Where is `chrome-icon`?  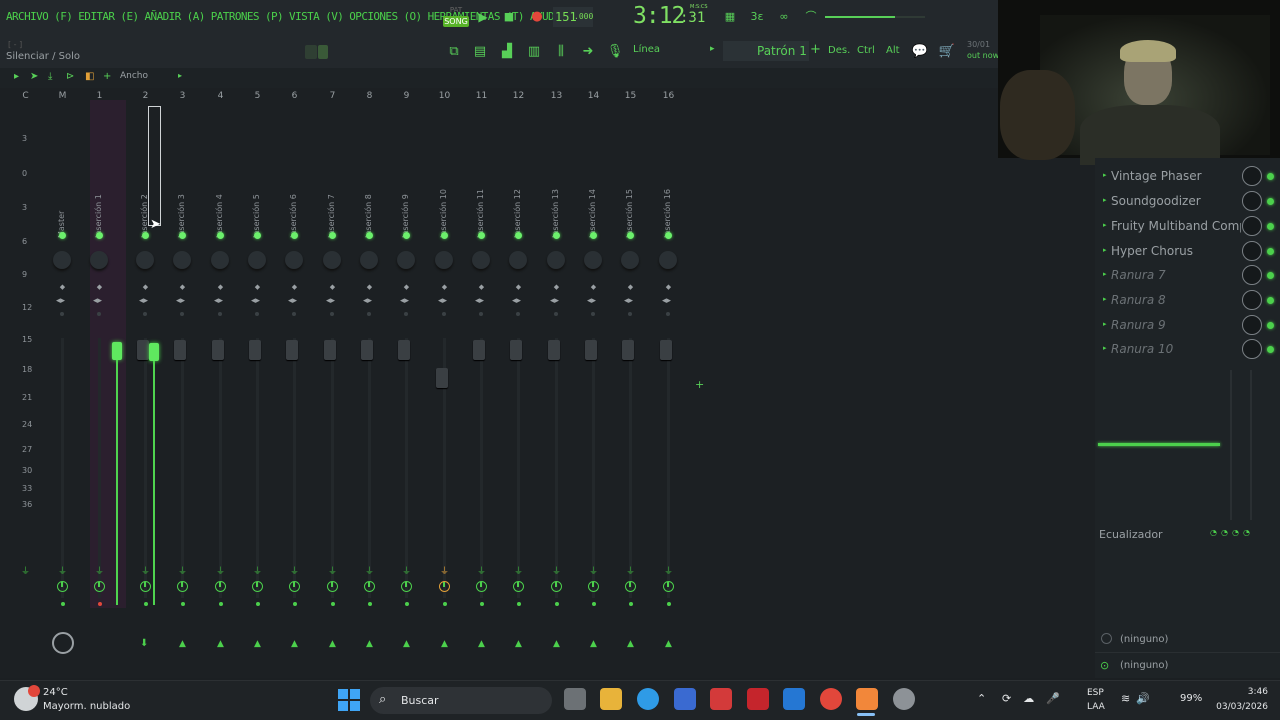
chrome-icon is located at coordinates (831, 699).